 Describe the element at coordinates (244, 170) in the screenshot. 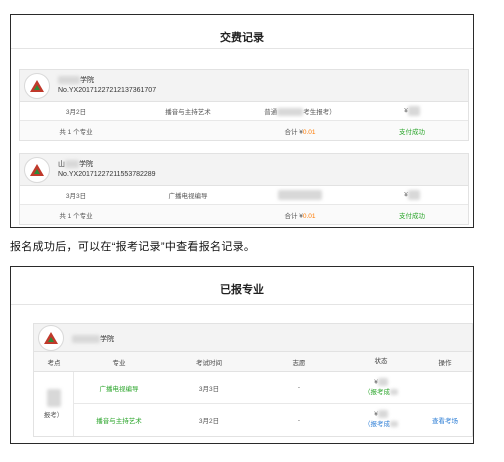

I see `order-header: 山学院 No.YX20171227211553782289` at that location.